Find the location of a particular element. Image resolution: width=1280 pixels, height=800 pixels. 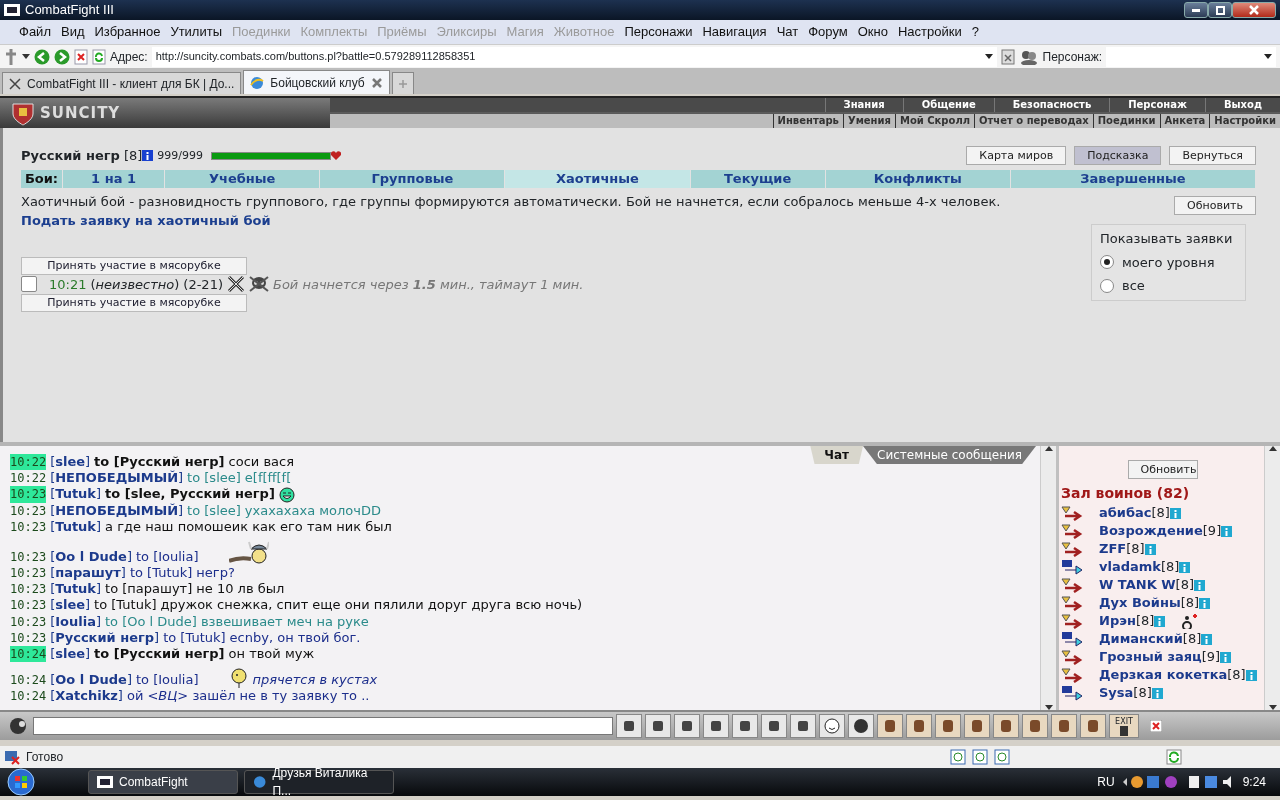

battle-tab: Завершенные is located at coordinates (1133, 178).